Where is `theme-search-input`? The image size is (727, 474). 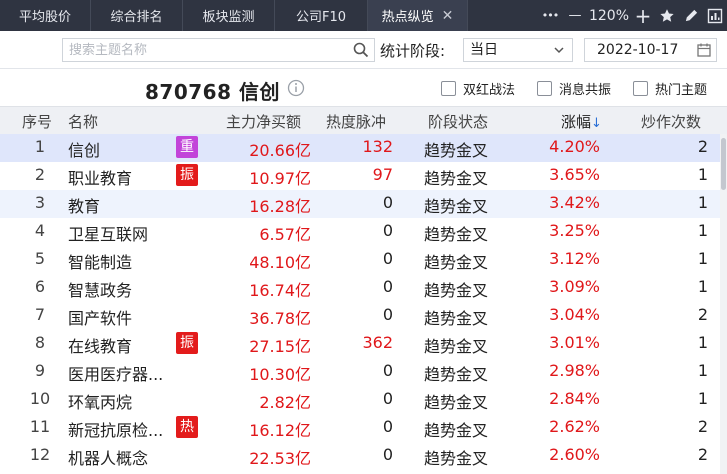 theme-search-input is located at coordinates (203, 50).